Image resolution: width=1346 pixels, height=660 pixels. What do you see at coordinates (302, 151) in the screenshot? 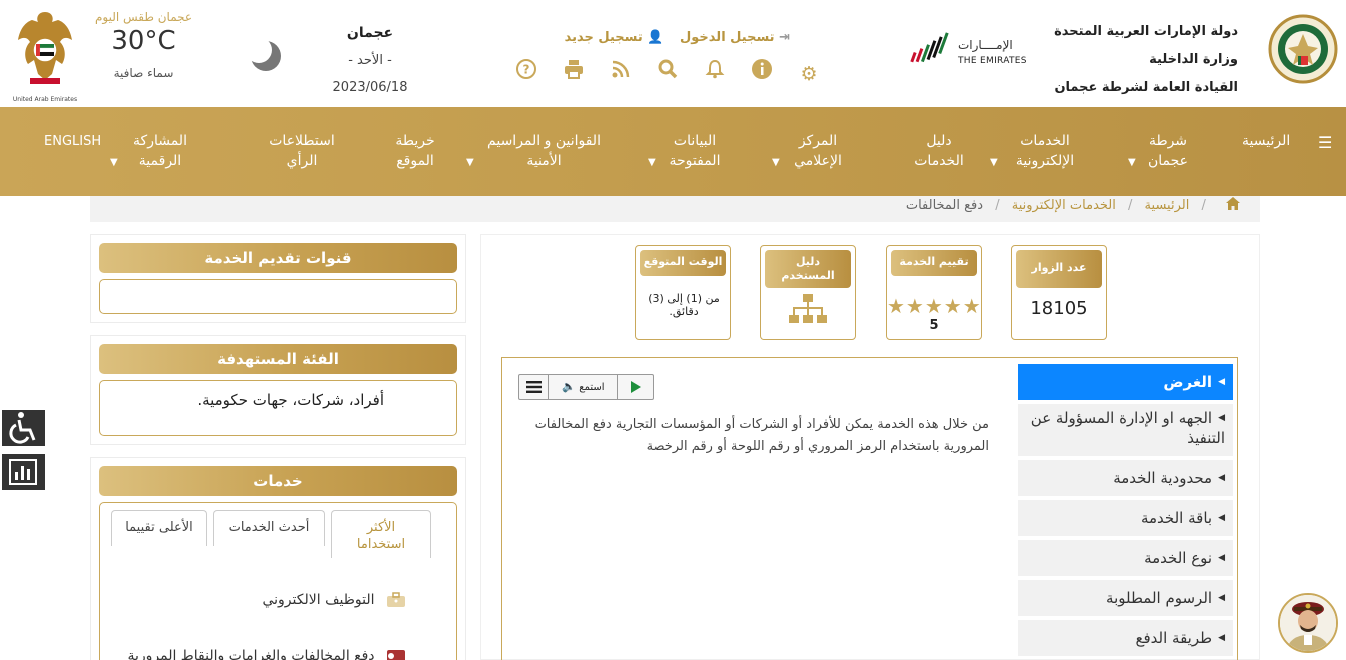
I see `nav-polls: استطلاعات الرأي` at bounding box center [302, 151].